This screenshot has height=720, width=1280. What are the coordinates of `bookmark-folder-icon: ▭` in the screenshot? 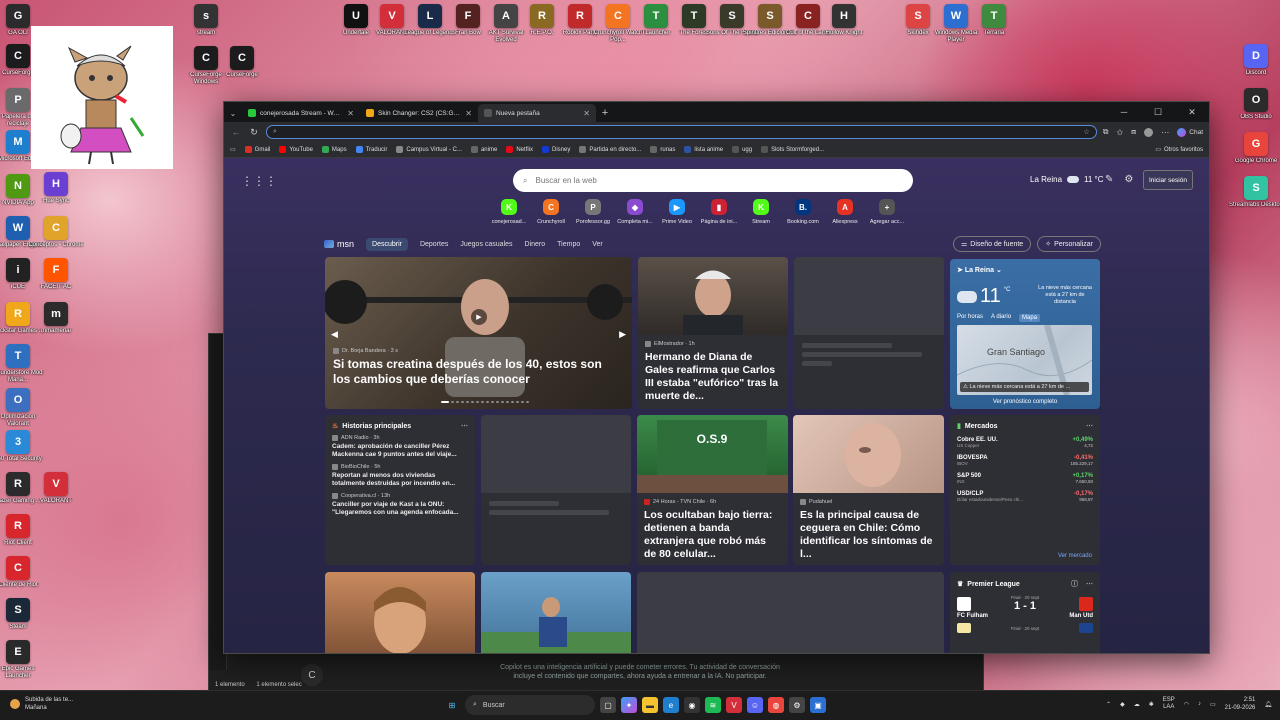 It's located at (233, 149).